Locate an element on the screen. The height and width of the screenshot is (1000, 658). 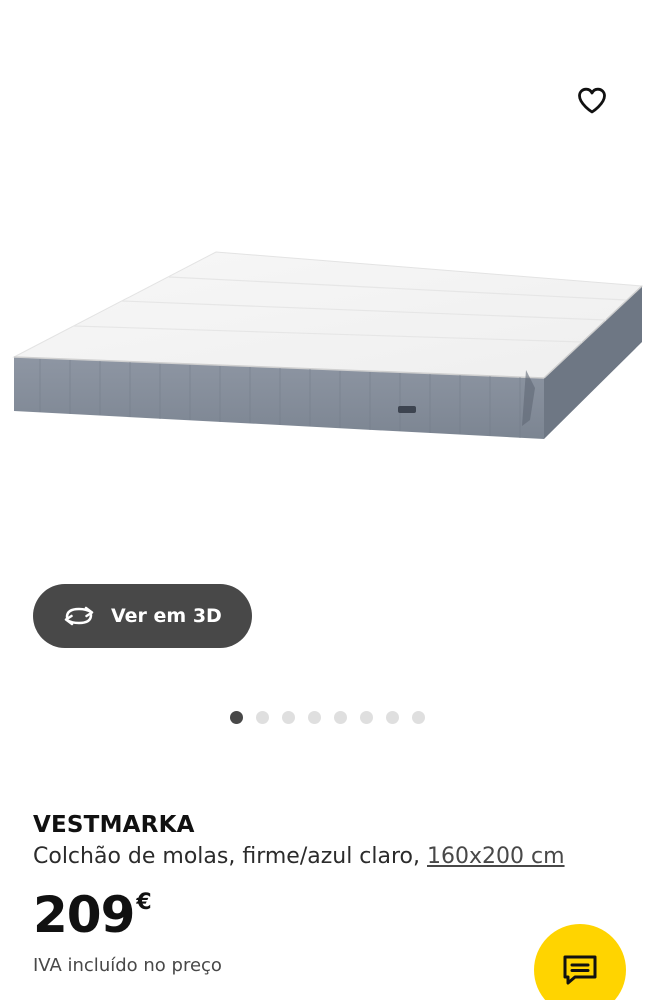
size-link: 160x200 cm is located at coordinates (496, 856).